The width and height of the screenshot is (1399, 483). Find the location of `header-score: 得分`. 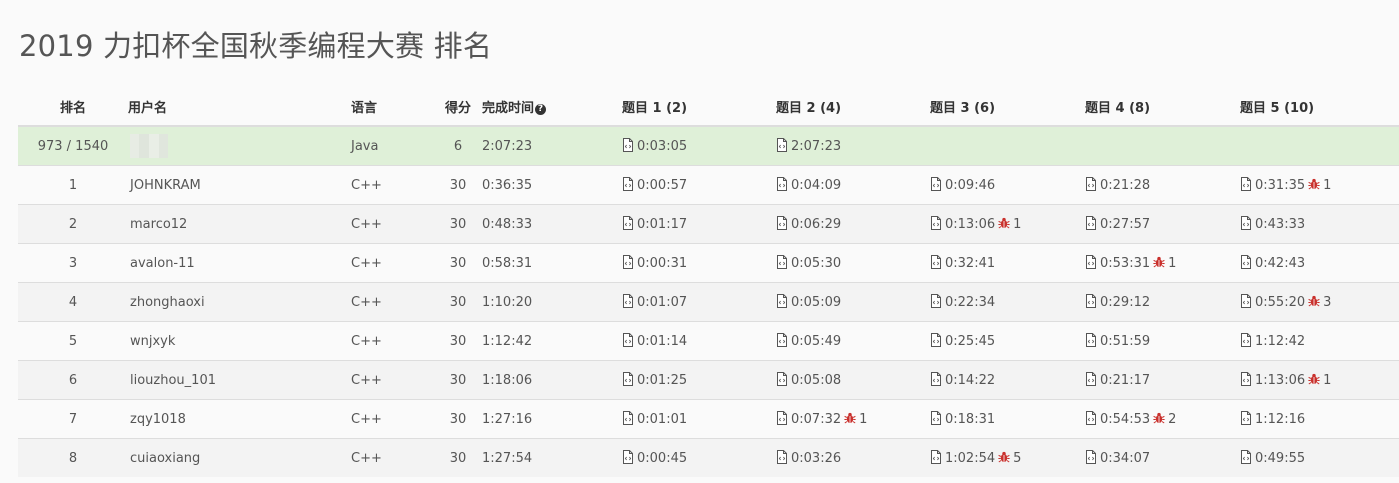

header-score: 得分 is located at coordinates (458, 107).